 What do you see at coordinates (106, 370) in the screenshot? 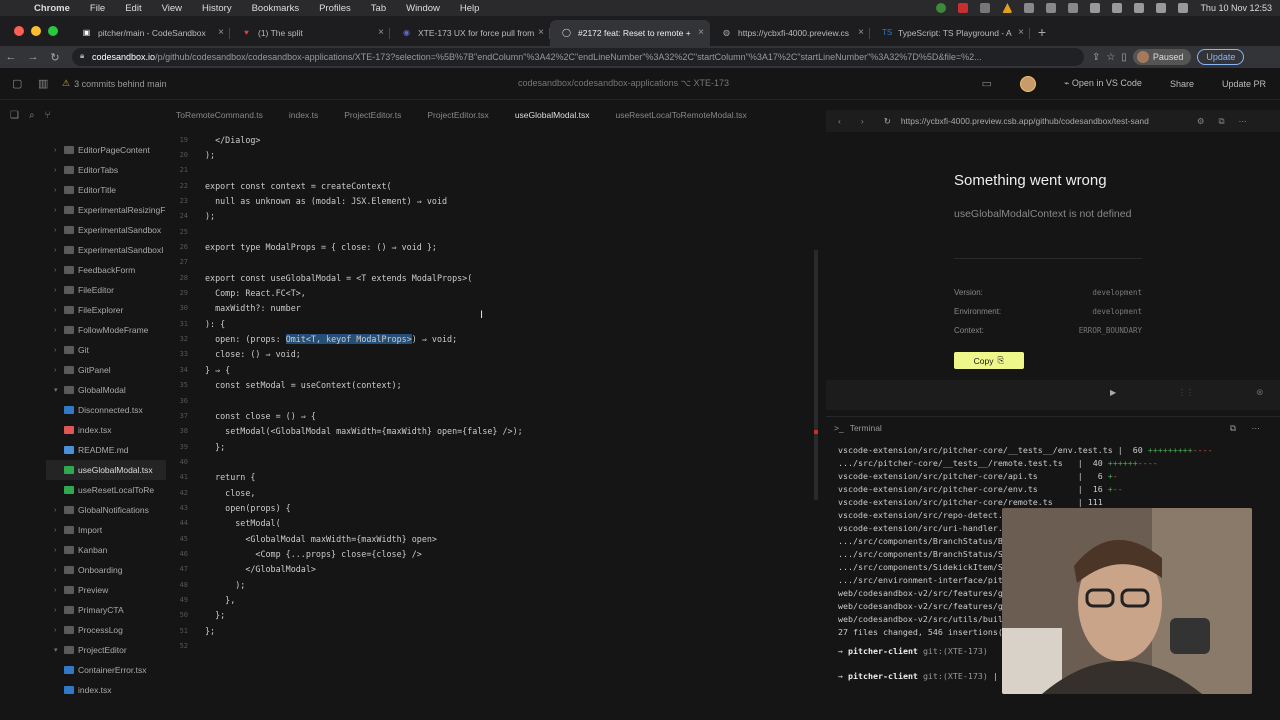
I see `file-tree-item: › GitPanel` at bounding box center [106, 370].